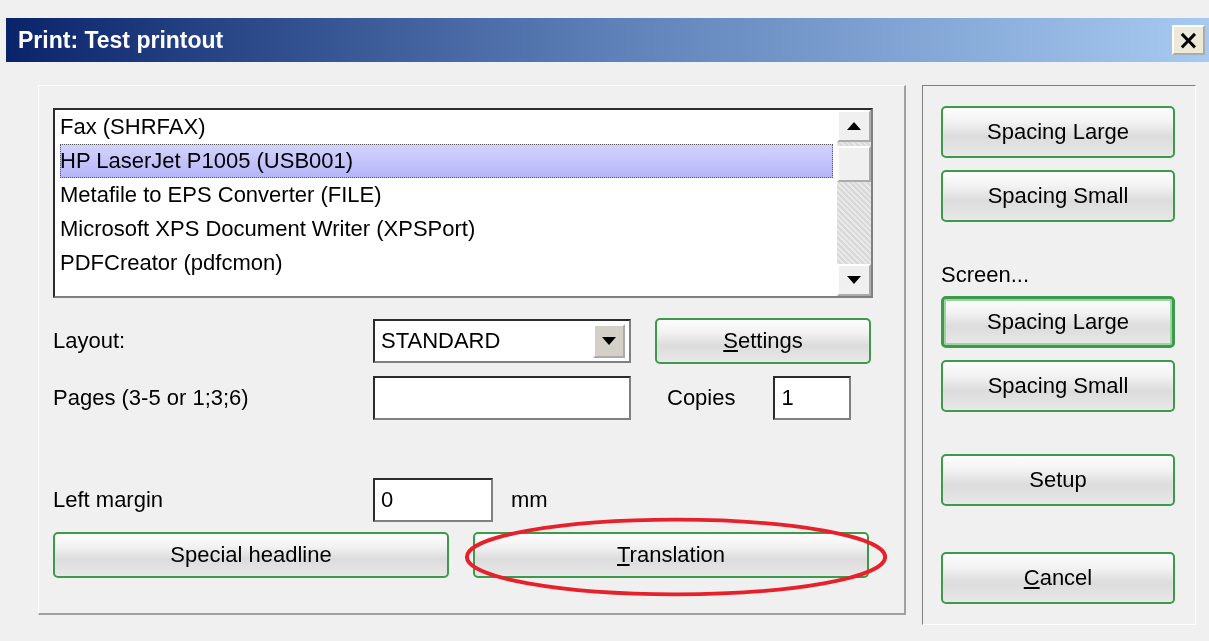  What do you see at coordinates (433, 500) in the screenshot?
I see `left-margin-field: 0` at bounding box center [433, 500].